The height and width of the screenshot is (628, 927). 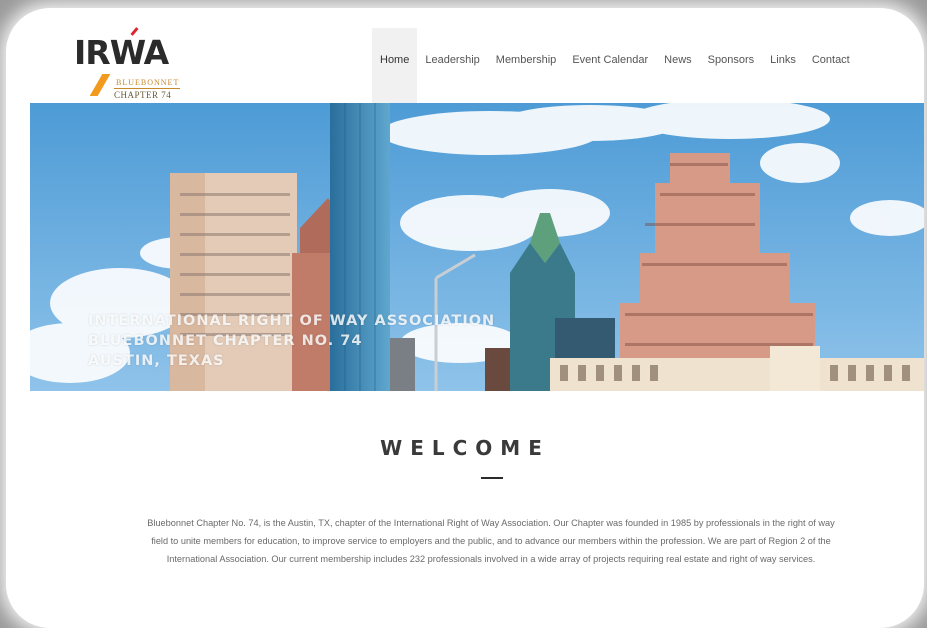 I want to click on hero-line-chapter: BLUEBONNET CHAPTER NO. 74, so click(x=225, y=341).